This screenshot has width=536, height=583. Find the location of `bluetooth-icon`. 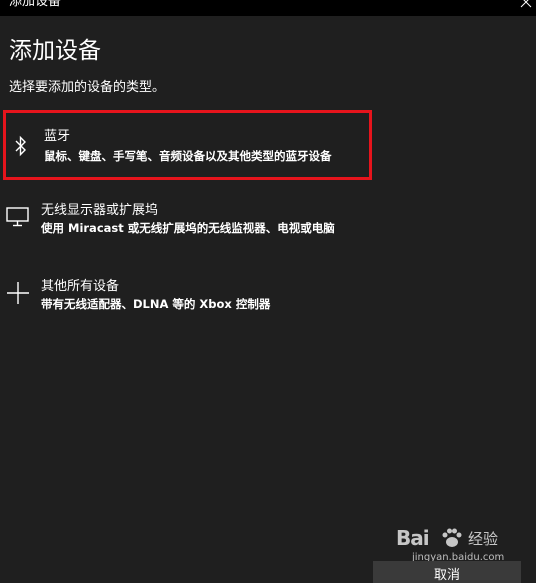

bluetooth-icon is located at coordinates (23, 147).